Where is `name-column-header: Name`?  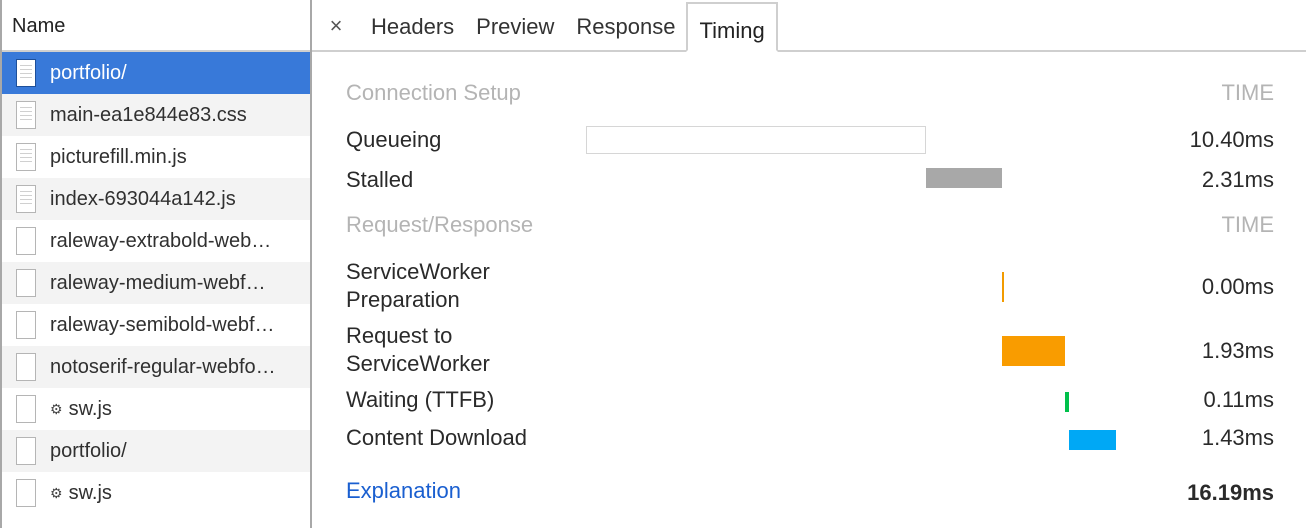 name-column-header: Name is located at coordinates (156, 26).